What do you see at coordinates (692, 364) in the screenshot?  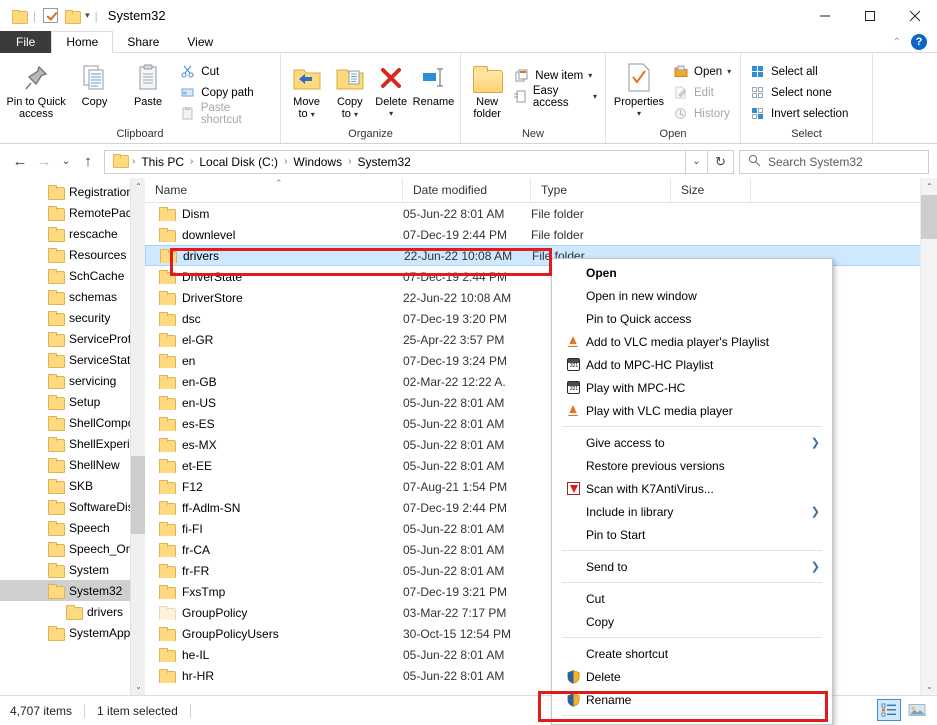 I see `context-menu-item-add-to-mpc-hc-playlist: Add to MPC-HC Playlist` at bounding box center [692, 364].